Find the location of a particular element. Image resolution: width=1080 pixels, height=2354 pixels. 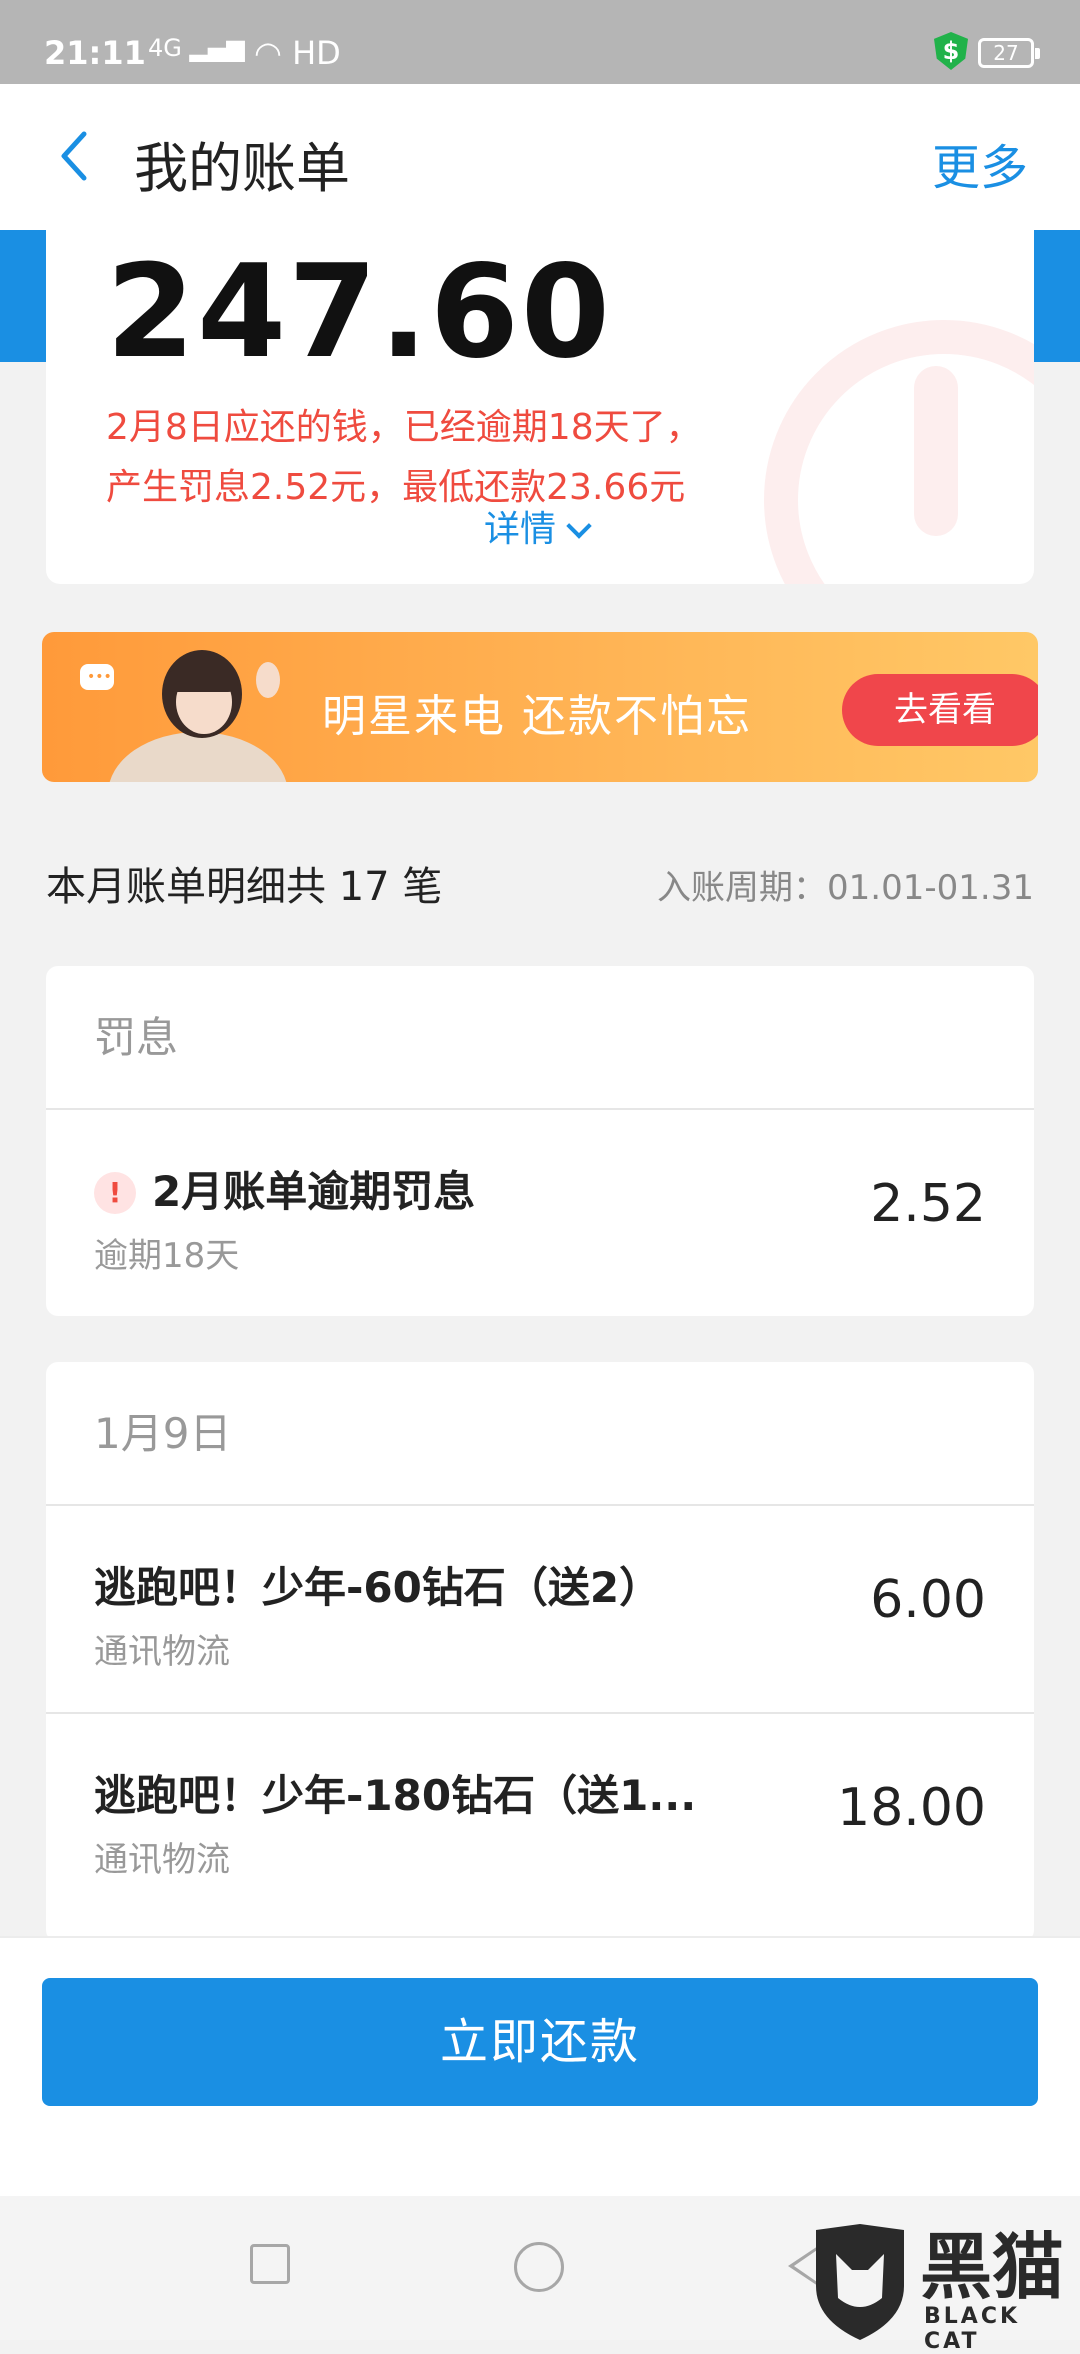

detail-label: 详情 is located at coordinates (520, 529).